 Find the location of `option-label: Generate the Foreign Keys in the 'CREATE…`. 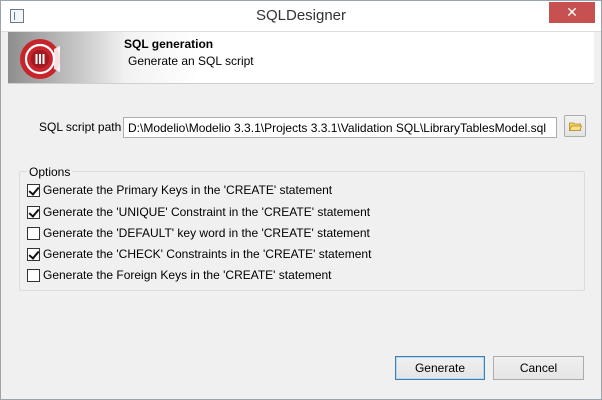

option-label: Generate the Foreign Keys in the 'CREATE… is located at coordinates (187, 275).